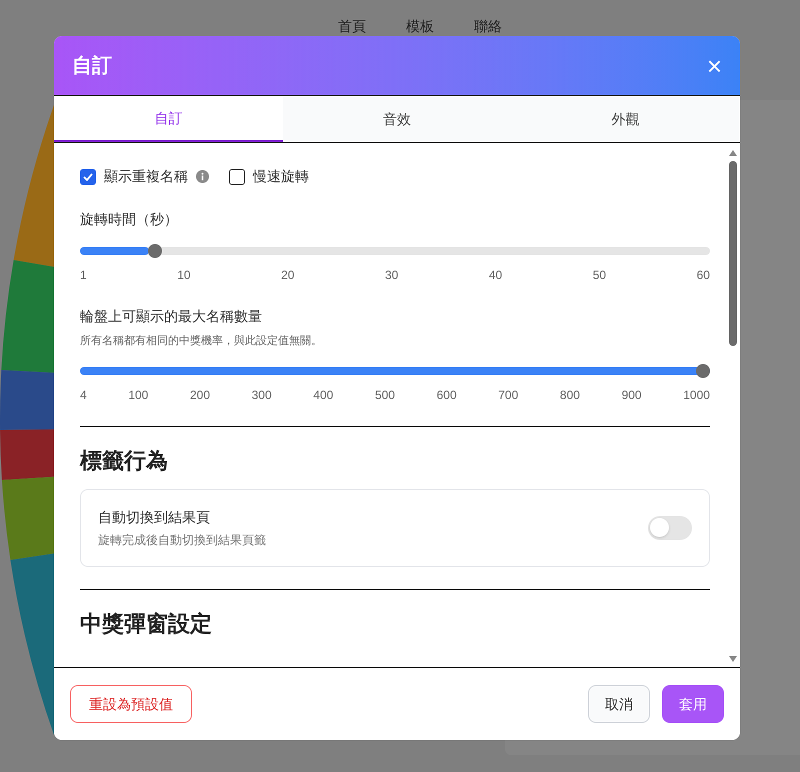 The width and height of the screenshot is (800, 772). I want to click on slider-label: 旋轉時間（秒）, so click(129, 219).